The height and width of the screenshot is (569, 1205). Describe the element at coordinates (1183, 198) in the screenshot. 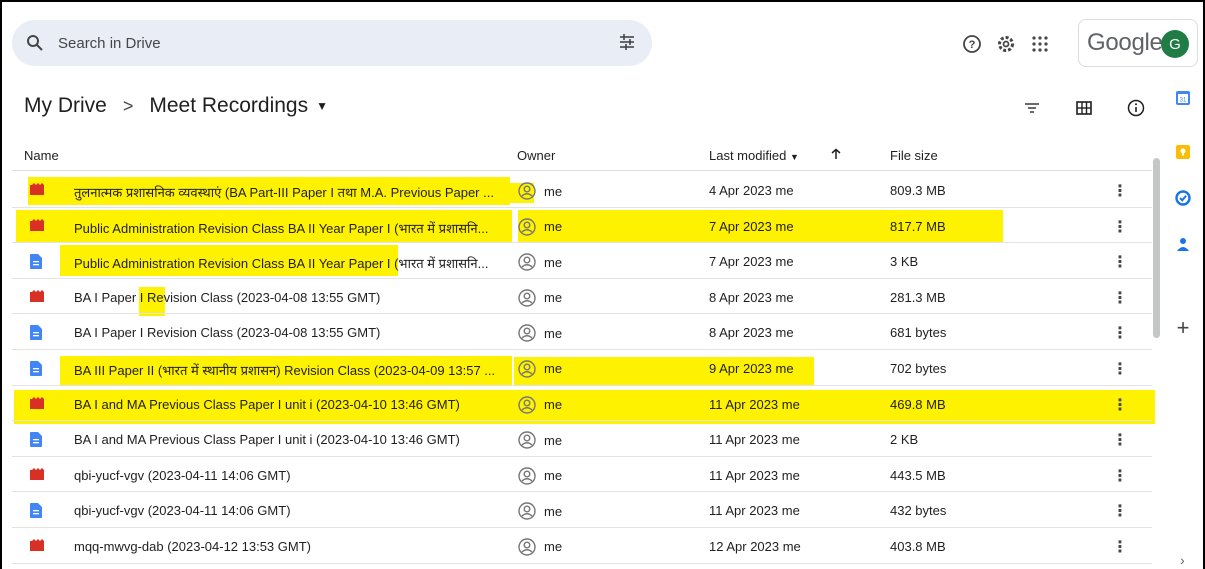

I see `tasks-icon` at that location.